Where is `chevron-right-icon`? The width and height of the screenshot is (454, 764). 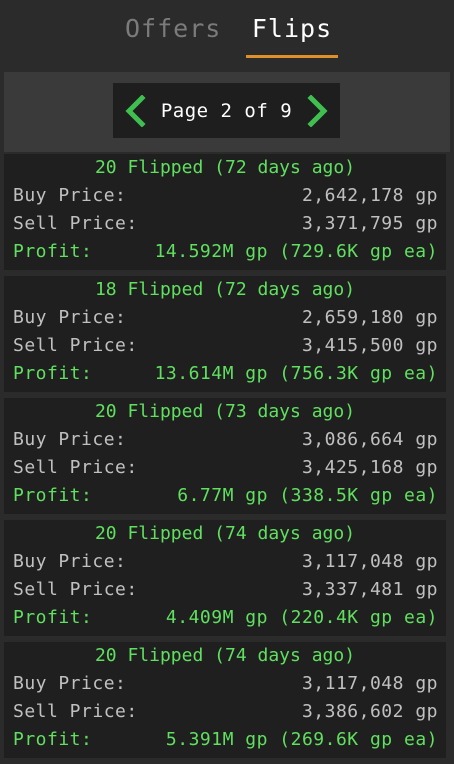 chevron-right-icon is located at coordinates (317, 110).